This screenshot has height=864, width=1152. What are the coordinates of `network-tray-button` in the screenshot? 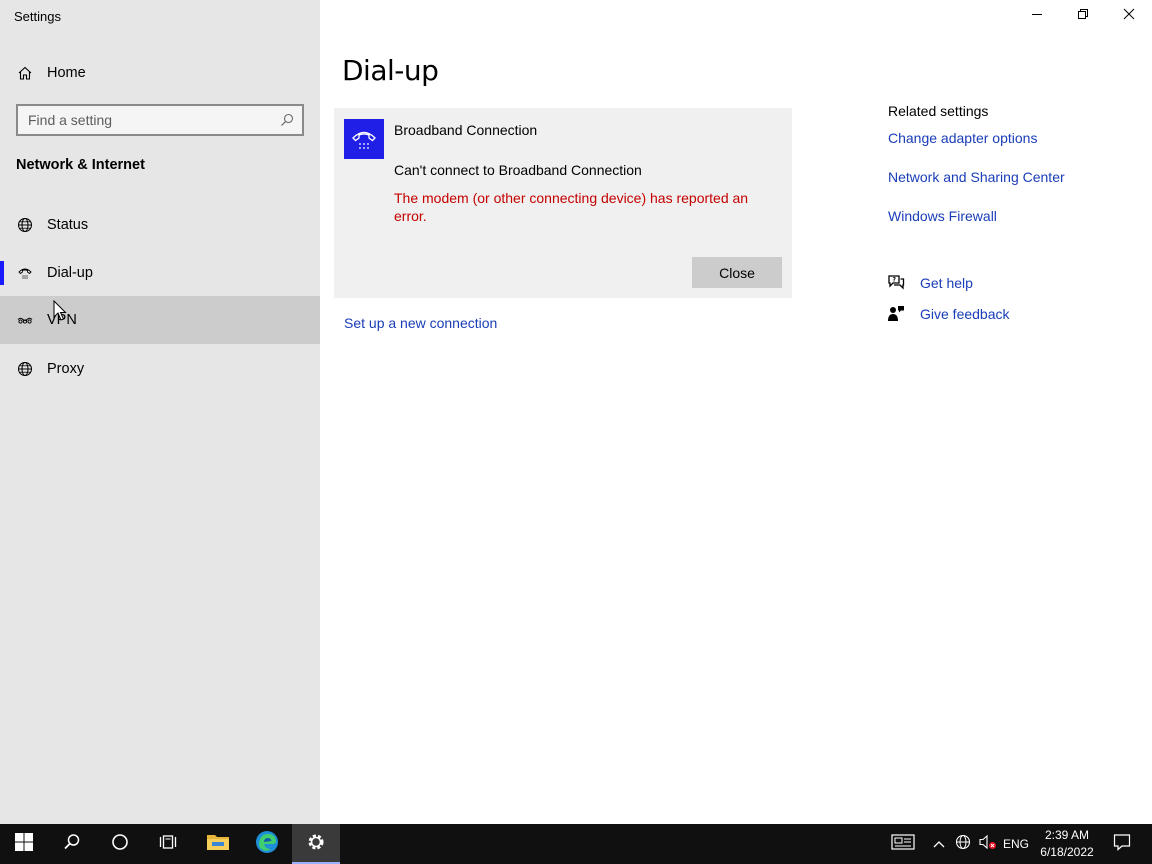 It's located at (963, 844).